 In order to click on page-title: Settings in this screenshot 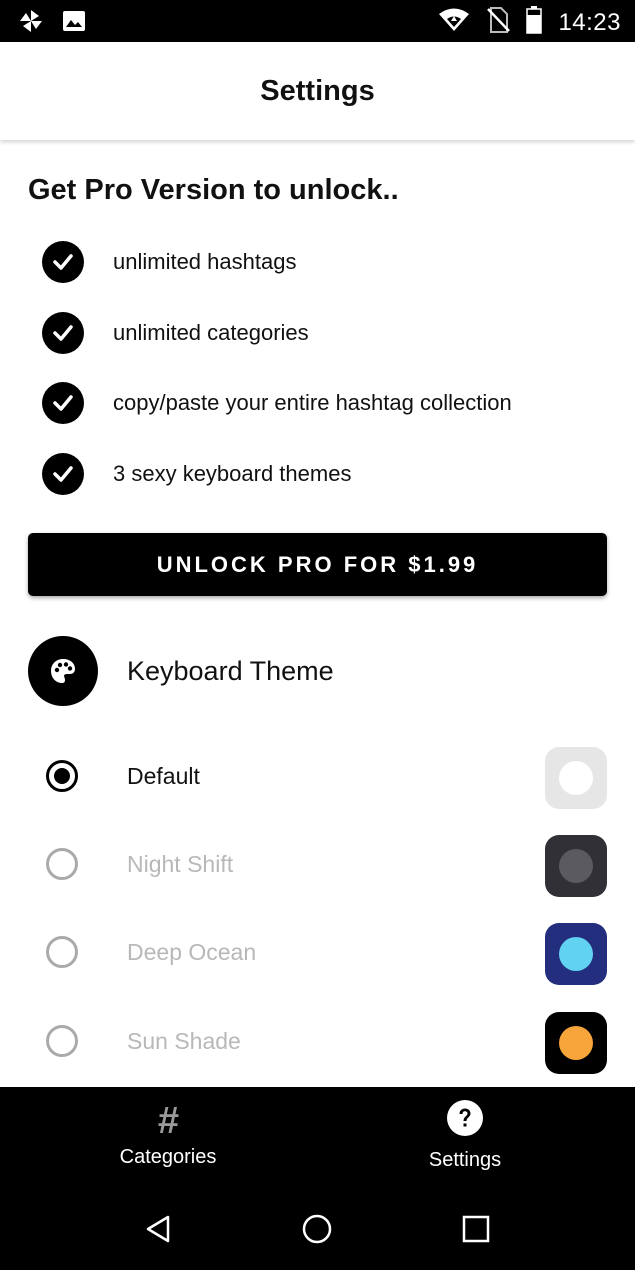, I will do `click(317, 90)`.